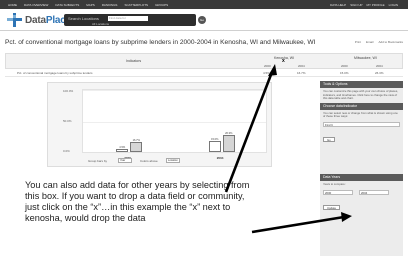 Image resolution: width=408 pixels, height=256 pixels. I want to click on sidebar-section-header: Tools & Options, so click(361, 84).